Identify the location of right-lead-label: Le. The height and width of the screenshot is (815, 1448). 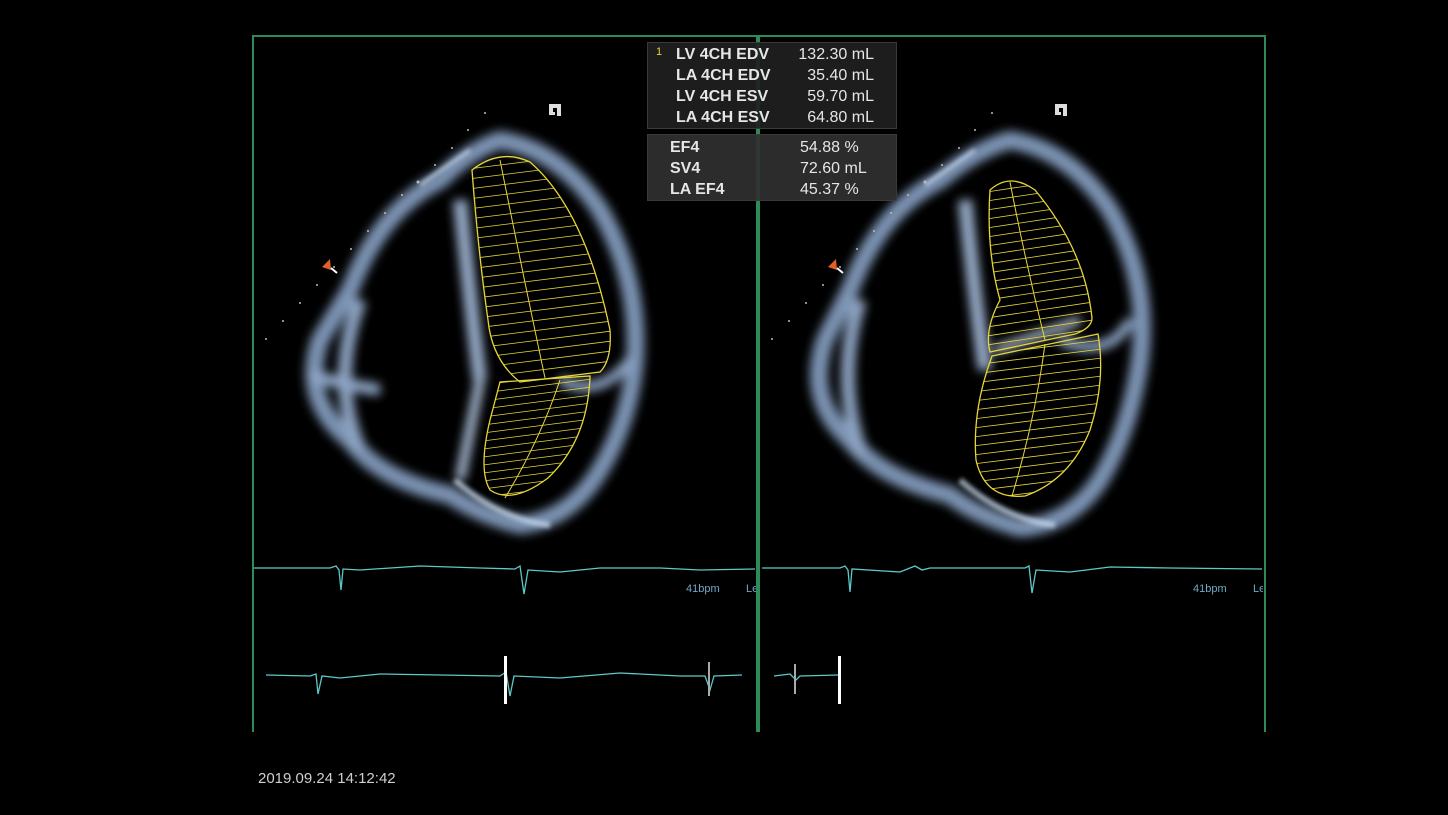
(1258, 589).